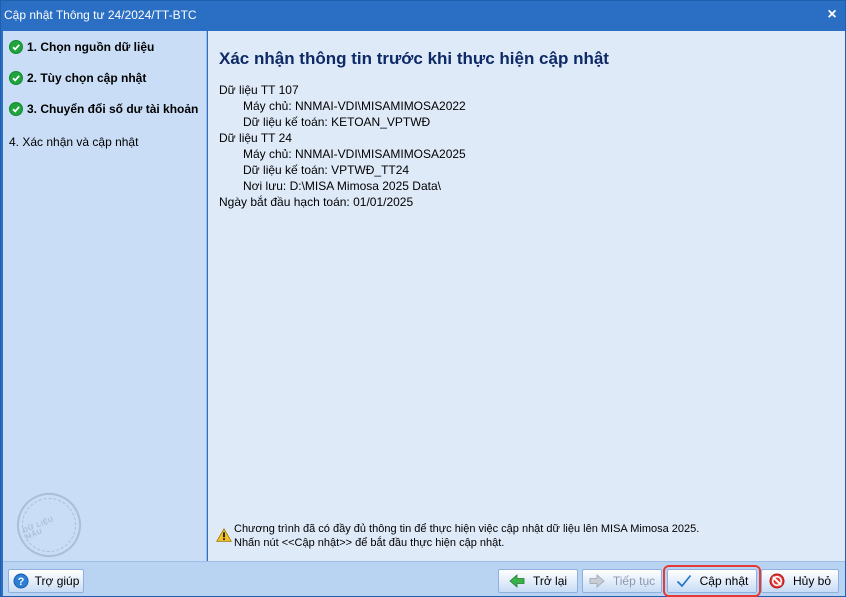  I want to click on step-2: 2. Tùy chọn cập nhật, so click(77, 78).